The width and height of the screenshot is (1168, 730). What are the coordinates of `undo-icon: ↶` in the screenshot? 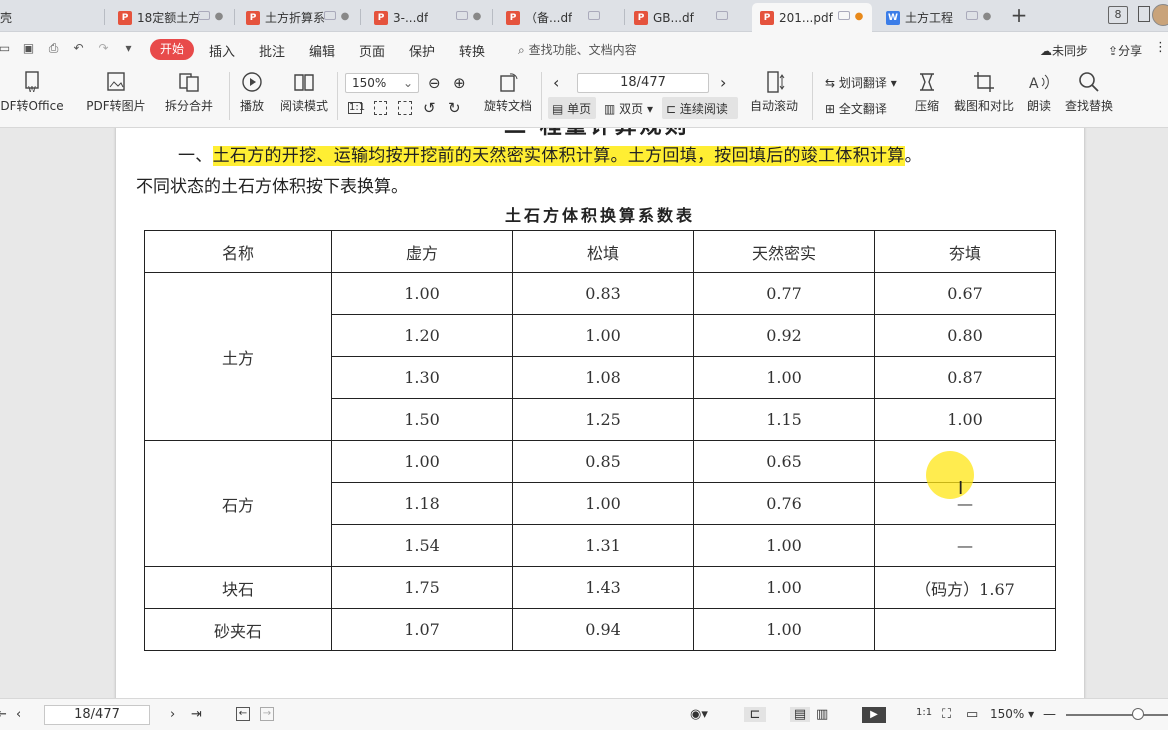 It's located at (78, 48).